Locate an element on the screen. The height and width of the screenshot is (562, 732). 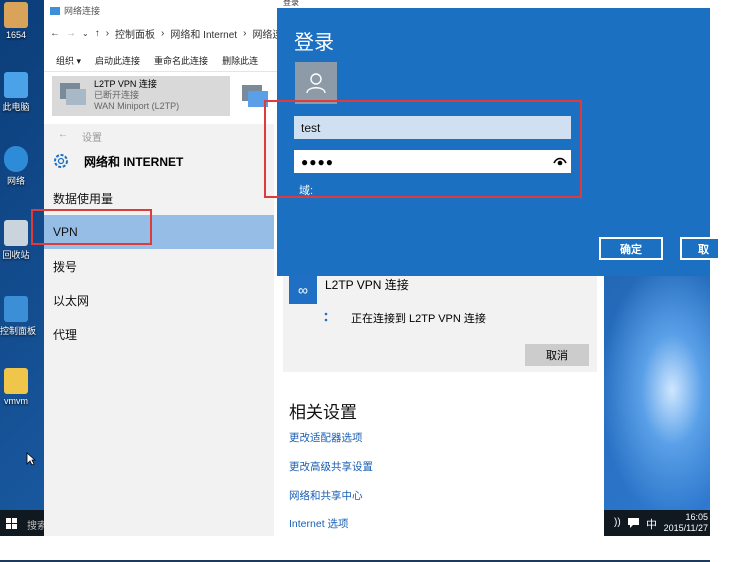
breadcrumb-item: 网络和 Internet is located at coordinates (203, 33).